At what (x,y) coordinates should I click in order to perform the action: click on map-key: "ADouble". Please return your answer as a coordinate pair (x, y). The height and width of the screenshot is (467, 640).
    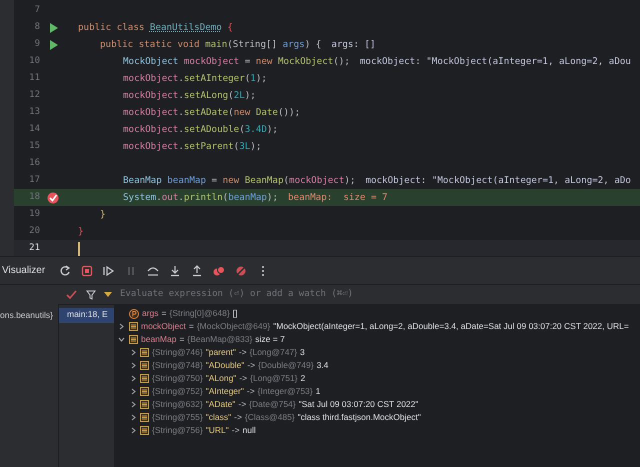
    Looking at the image, I should click on (225, 365).